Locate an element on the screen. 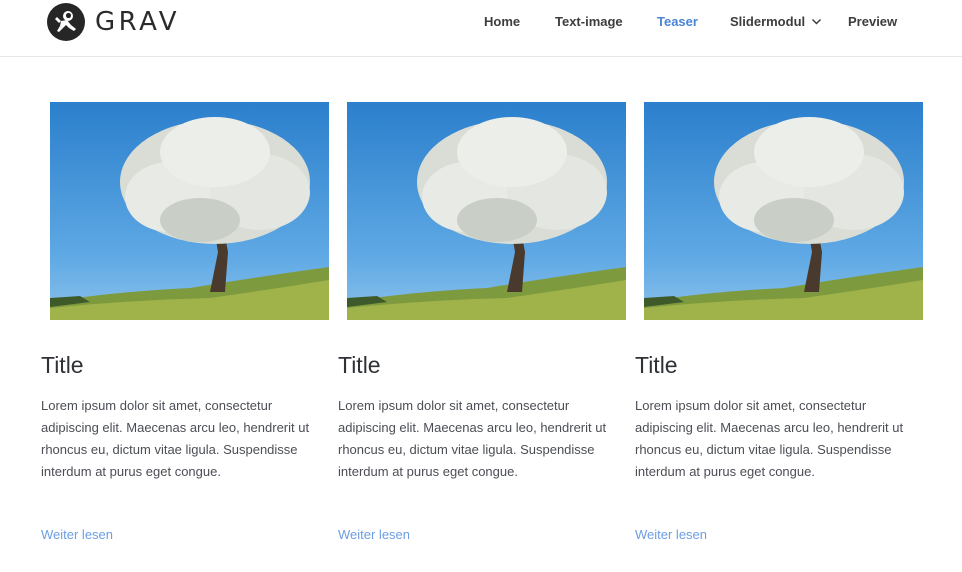  nav-home: Home is located at coordinates (502, 21).